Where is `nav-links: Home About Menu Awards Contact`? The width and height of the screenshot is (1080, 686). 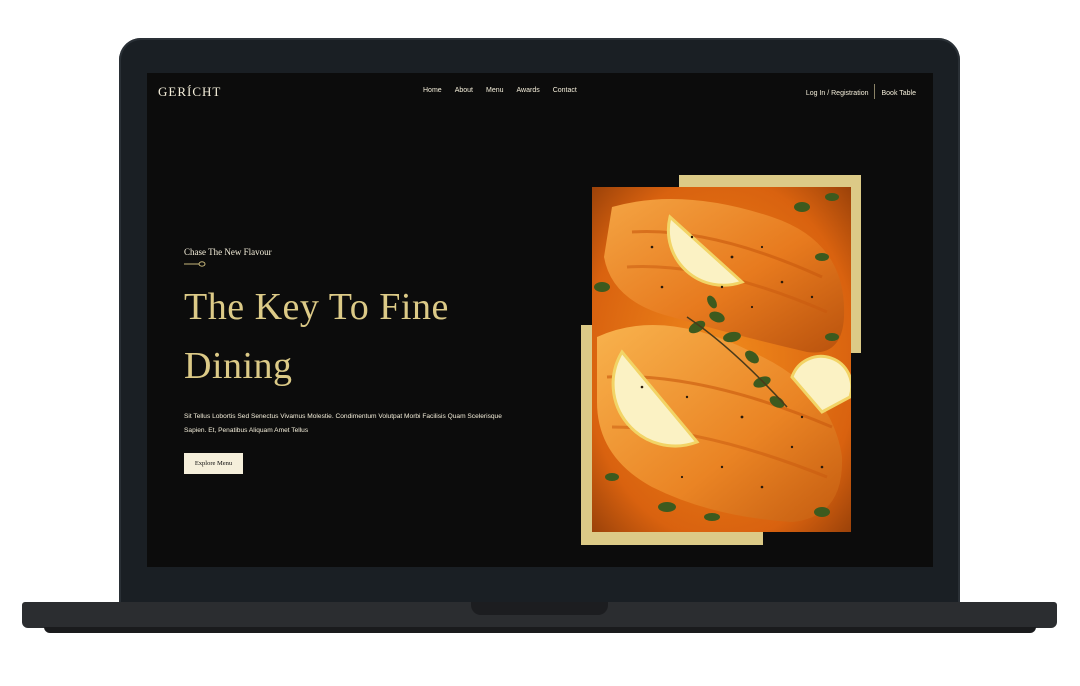 nav-links: Home About Menu Awards Contact is located at coordinates (500, 90).